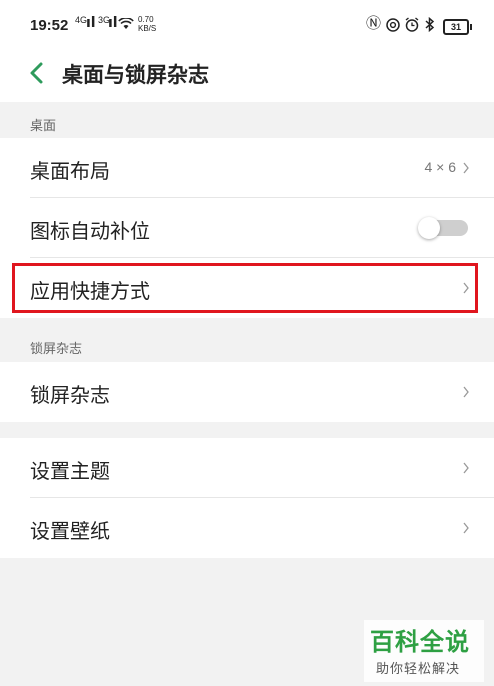 This screenshot has width=494, height=686. I want to click on watermark-logo: 百科全说 助你轻松解决, so click(424, 651).